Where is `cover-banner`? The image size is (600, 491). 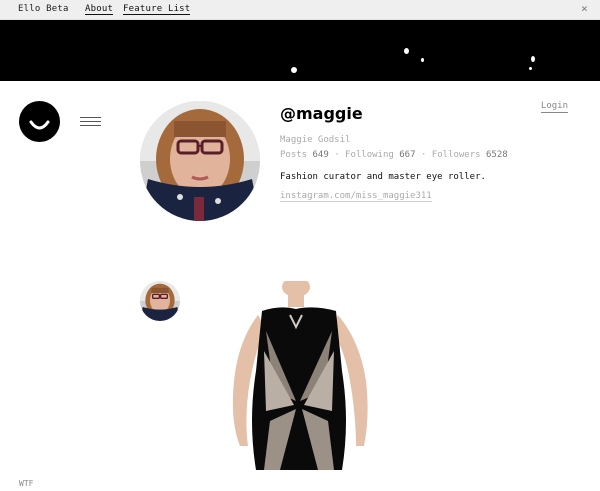 cover-banner is located at coordinates (300, 50).